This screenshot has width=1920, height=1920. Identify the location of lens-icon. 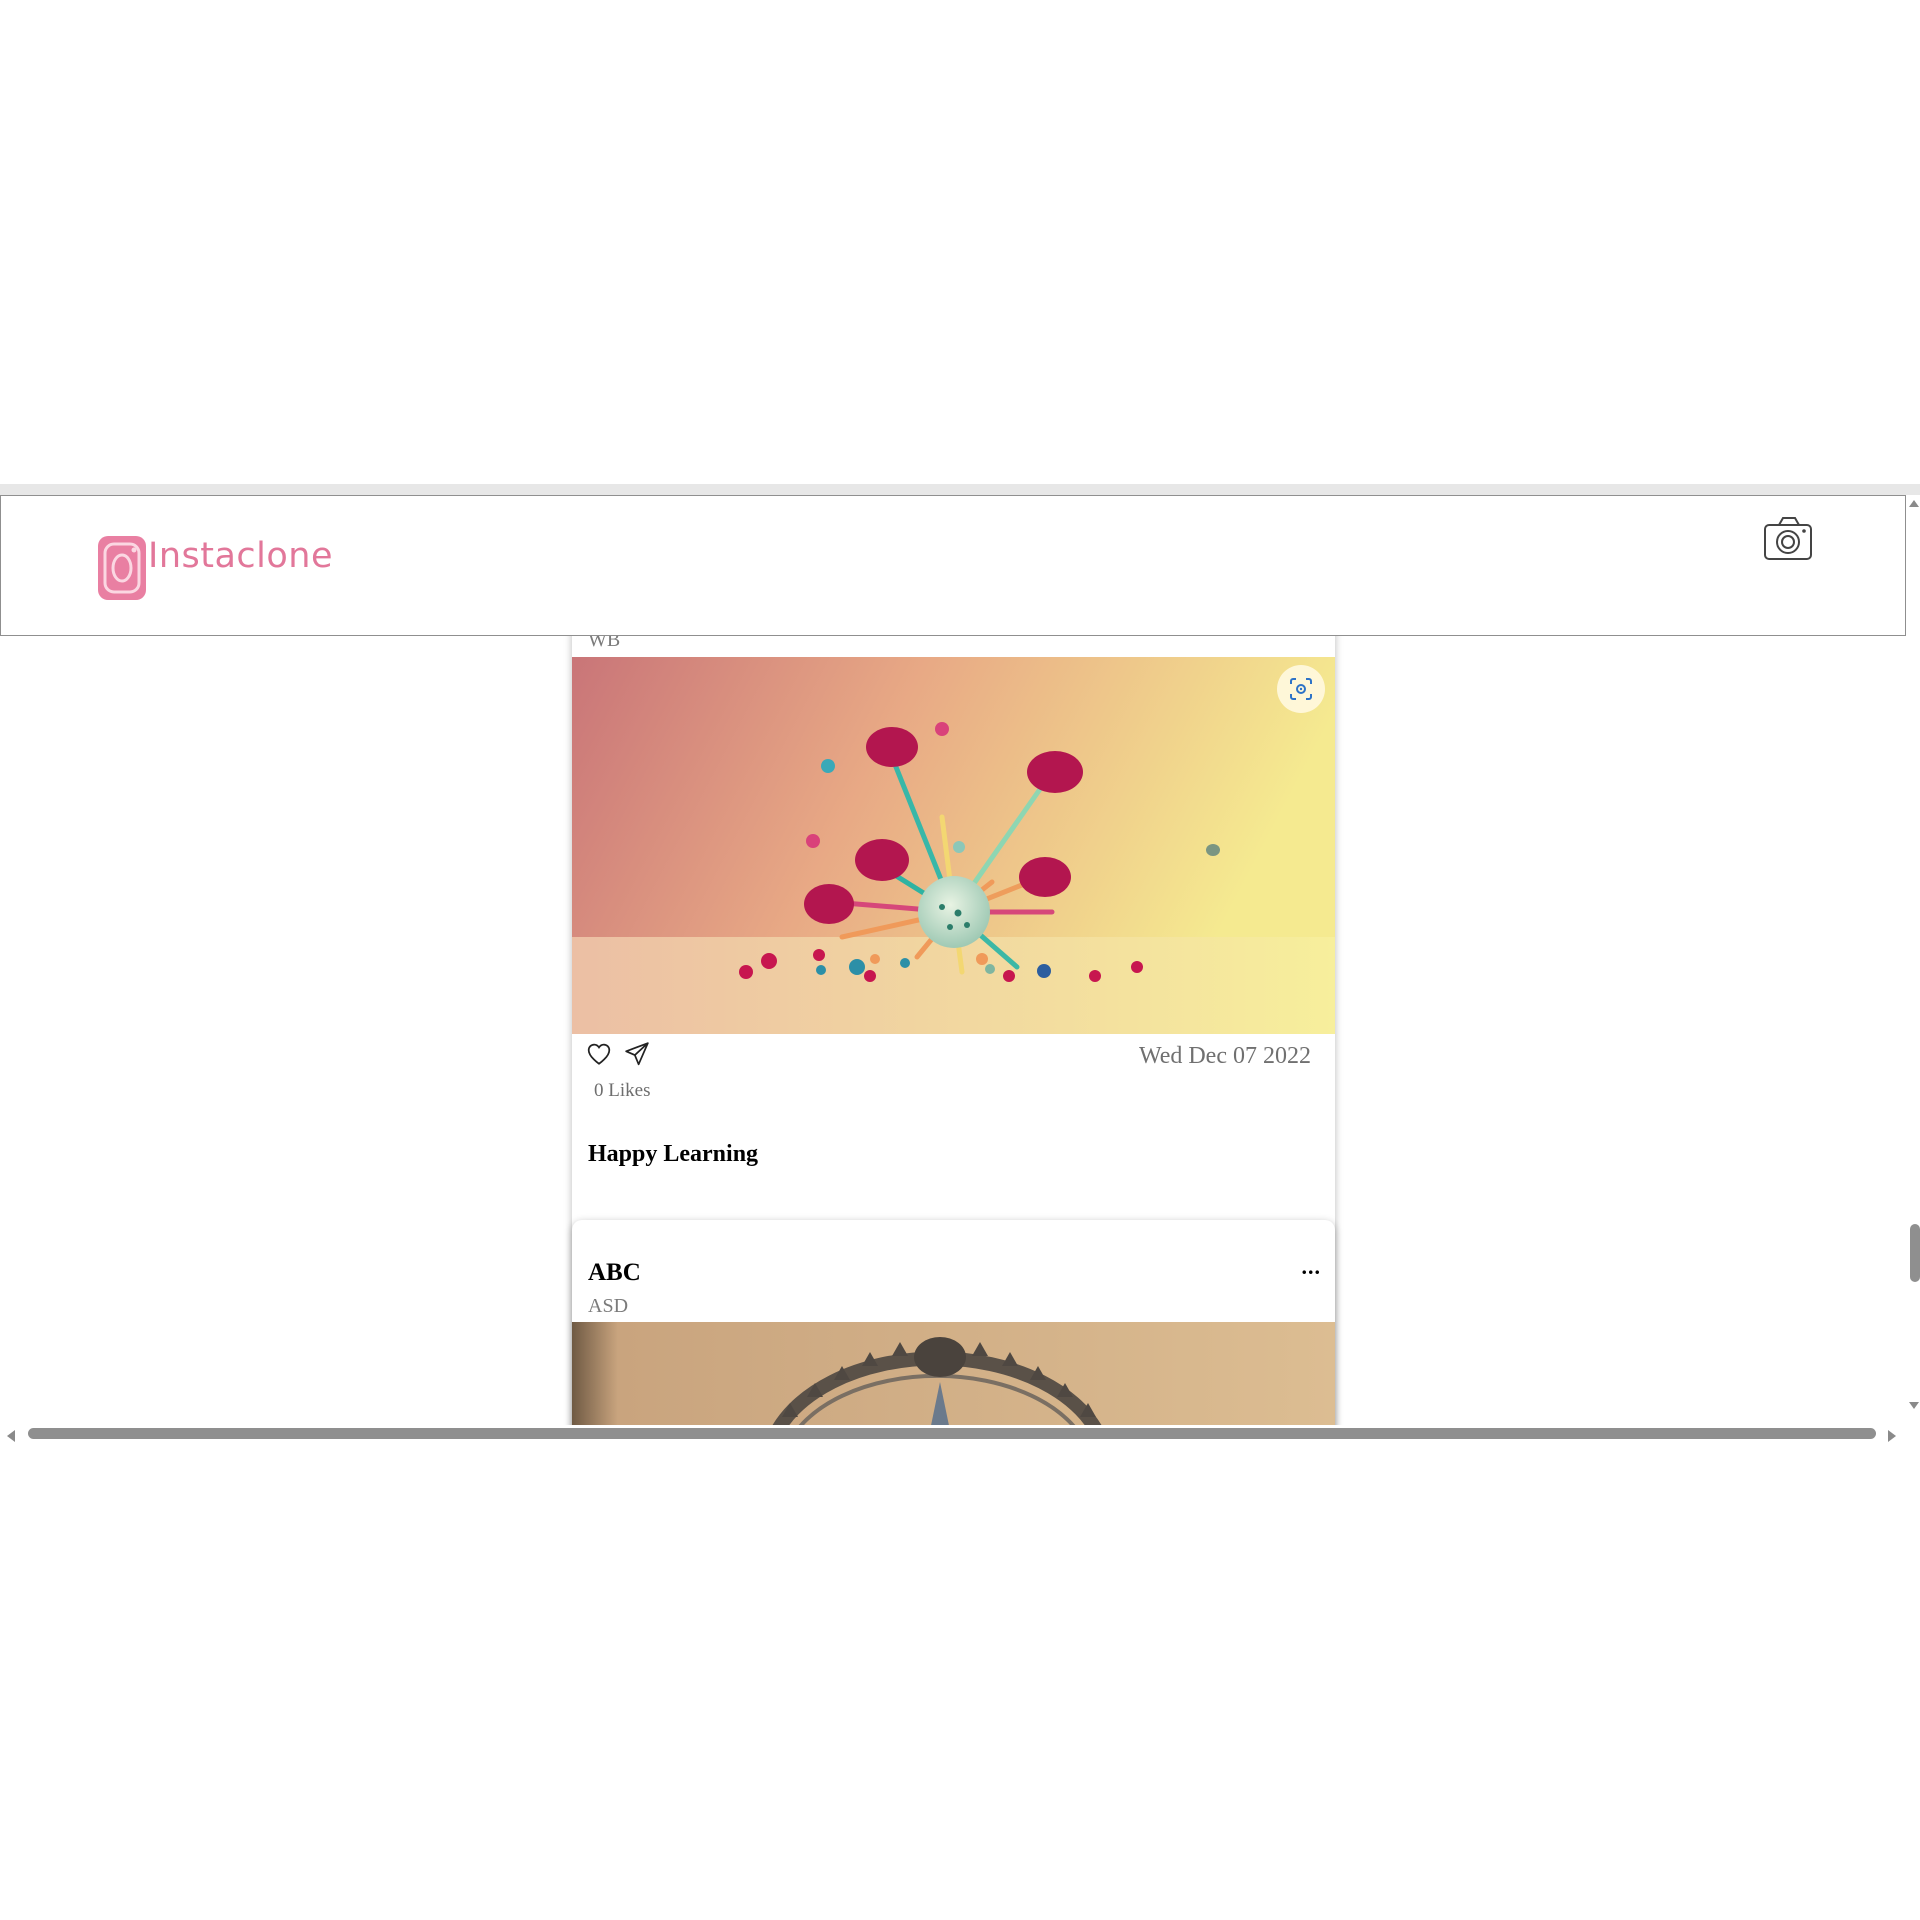
(1301, 689).